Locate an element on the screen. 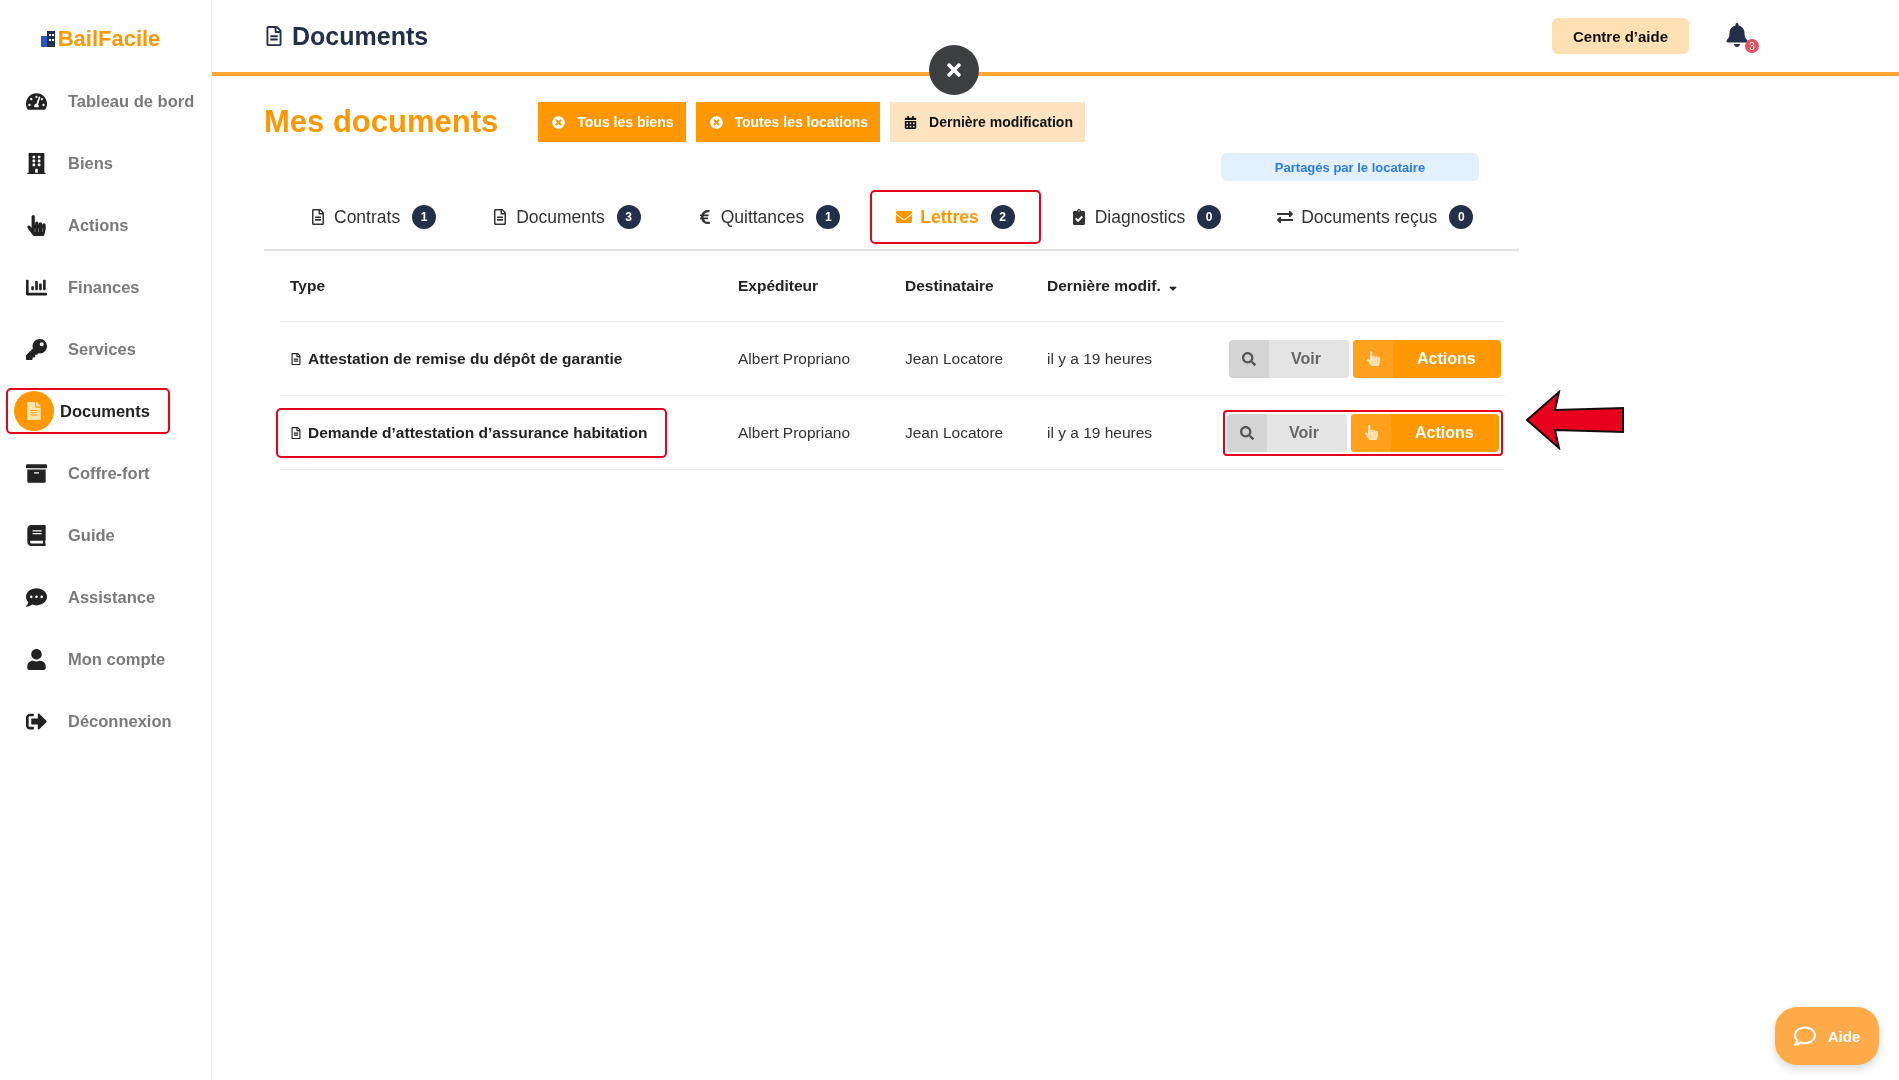 The height and width of the screenshot is (1080, 1899). sidebar-item: Documents is located at coordinates (88, 411).